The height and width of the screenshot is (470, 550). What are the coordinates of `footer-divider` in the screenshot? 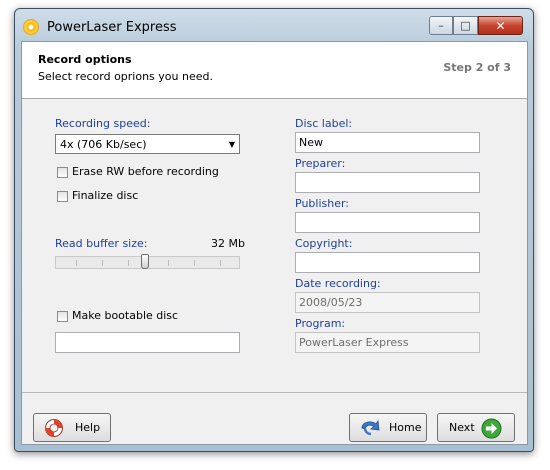 It's located at (274, 392).